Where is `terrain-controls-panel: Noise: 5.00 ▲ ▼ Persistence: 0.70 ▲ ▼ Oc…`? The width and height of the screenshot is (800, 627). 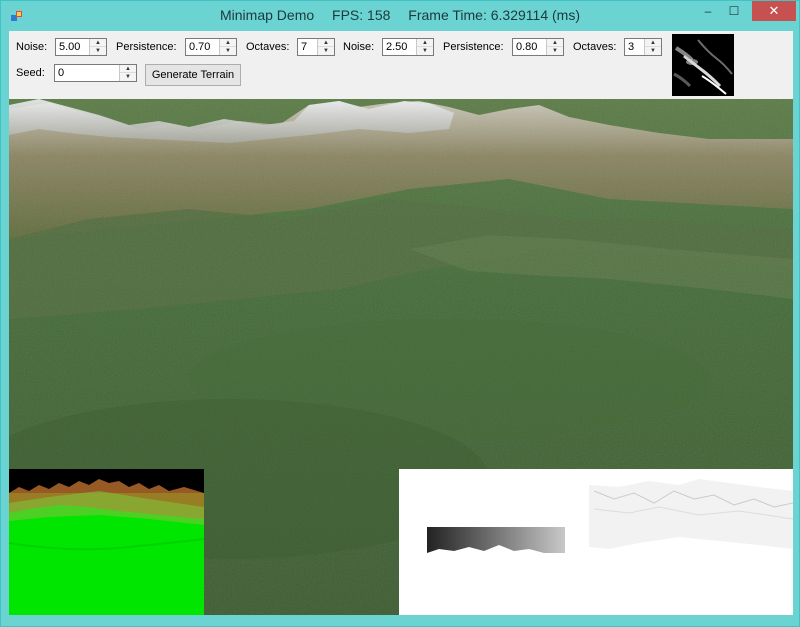 terrain-controls-panel: Noise: 5.00 ▲ ▼ Persistence: 0.70 ▲ ▼ Oc… is located at coordinates (401, 65).